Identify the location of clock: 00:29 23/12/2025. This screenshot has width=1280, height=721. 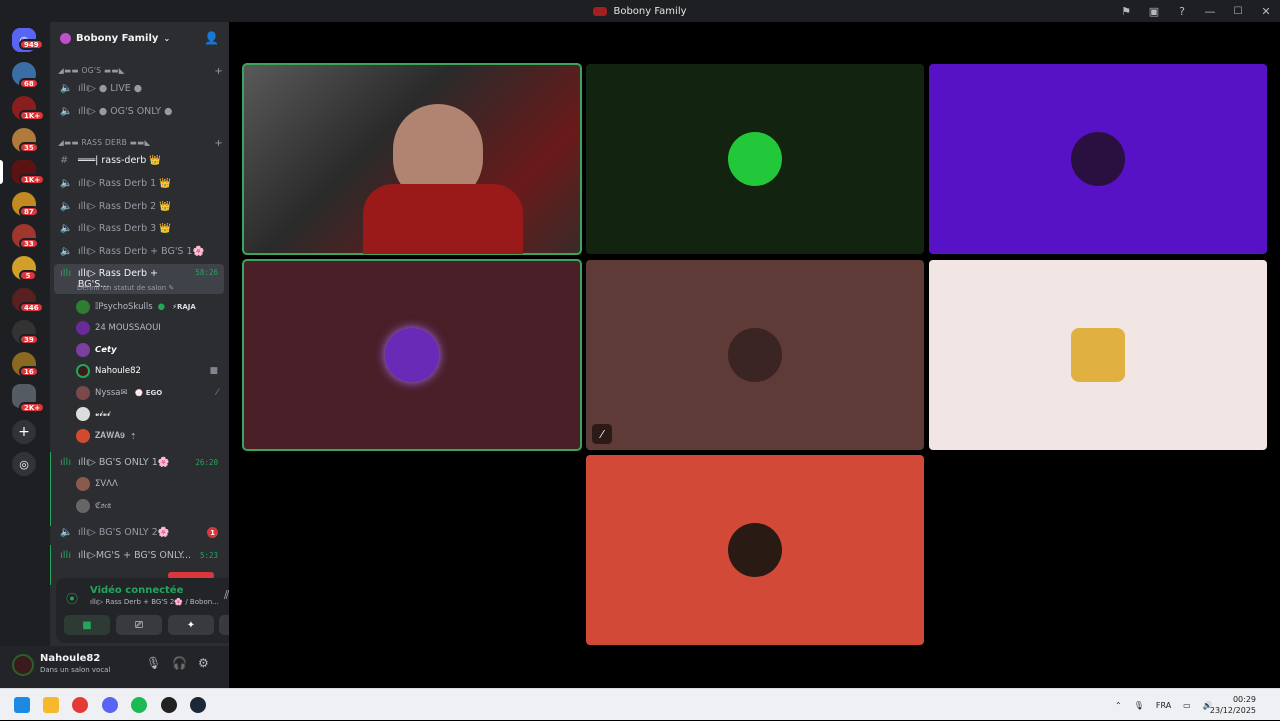
(1233, 705).